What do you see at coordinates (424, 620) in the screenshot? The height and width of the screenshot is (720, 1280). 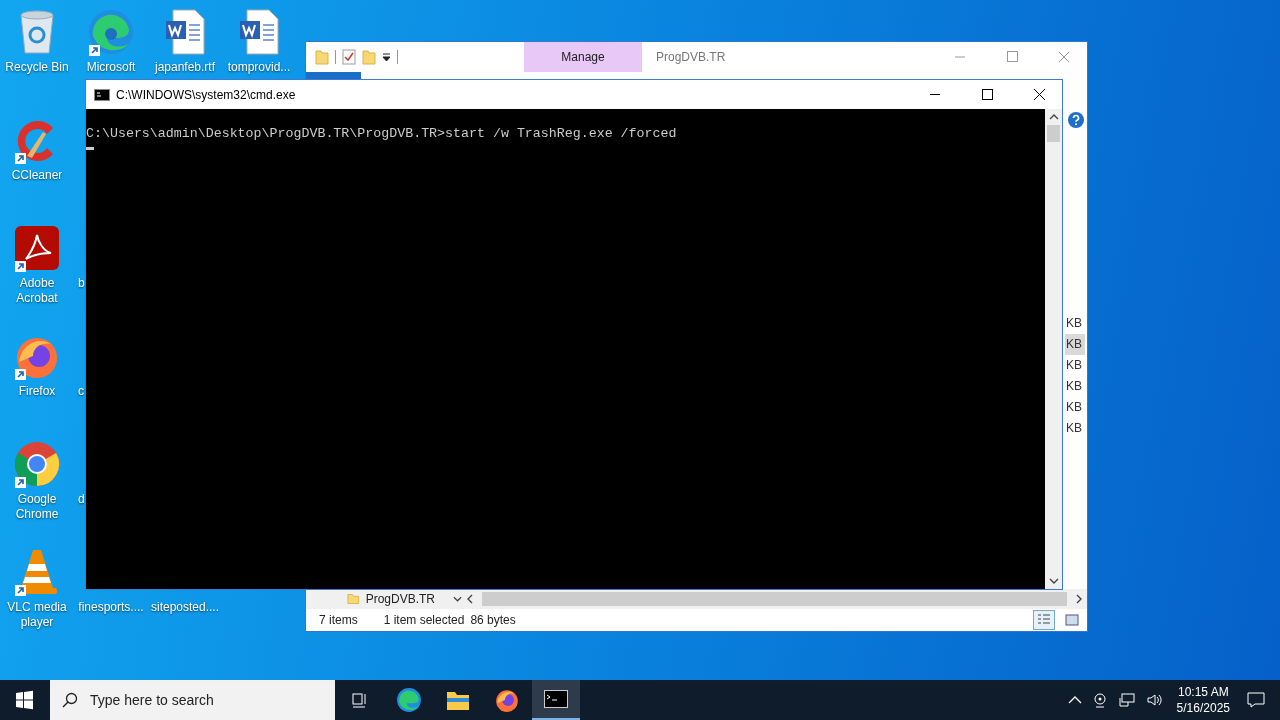 I see `selection-info: 1 item selected` at bounding box center [424, 620].